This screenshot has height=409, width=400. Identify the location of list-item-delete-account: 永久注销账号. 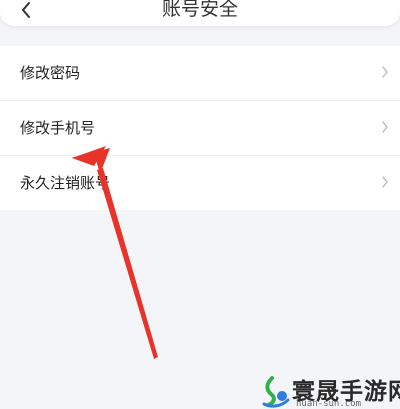
(200, 183).